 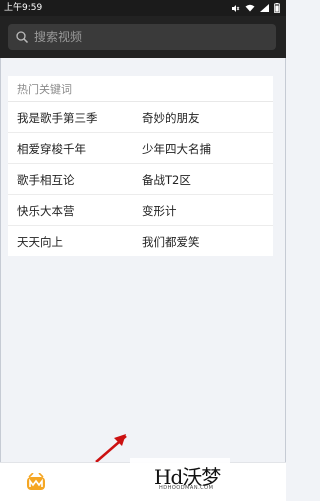 I want to click on status-icons, so click(x=255, y=8).